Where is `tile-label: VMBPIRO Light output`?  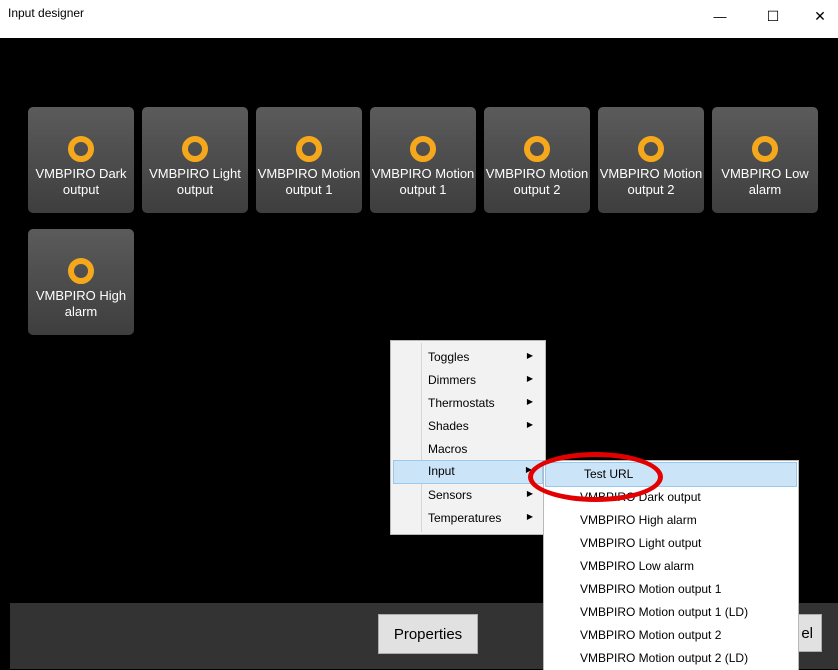
tile-label: VMBPIRO Light output is located at coordinates (195, 181).